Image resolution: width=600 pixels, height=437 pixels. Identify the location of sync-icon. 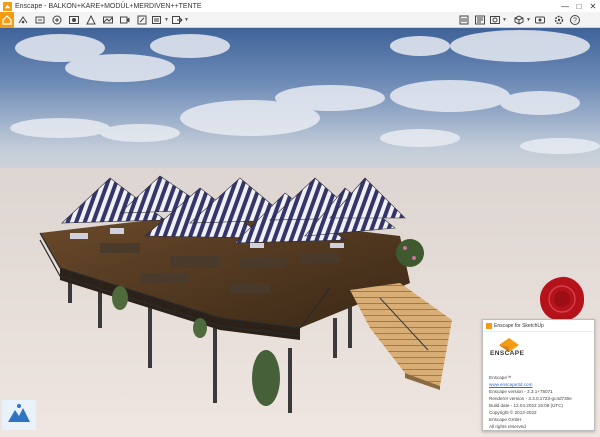
(23, 20).